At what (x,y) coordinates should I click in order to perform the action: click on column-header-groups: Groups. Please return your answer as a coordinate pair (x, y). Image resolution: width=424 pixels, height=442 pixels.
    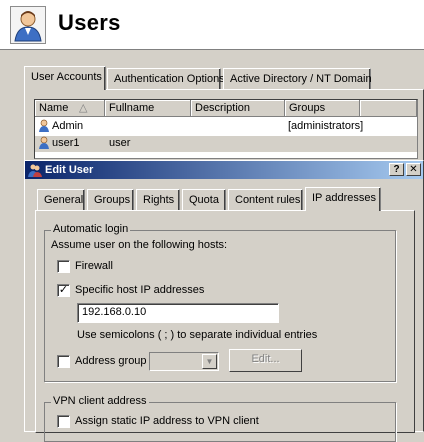
    Looking at the image, I should click on (322, 108).